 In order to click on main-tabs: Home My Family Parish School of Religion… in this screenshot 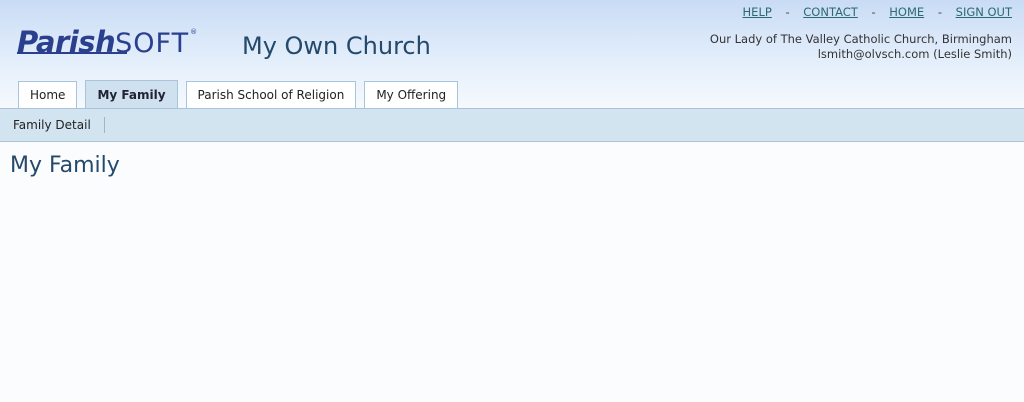, I will do `click(242, 94)`.